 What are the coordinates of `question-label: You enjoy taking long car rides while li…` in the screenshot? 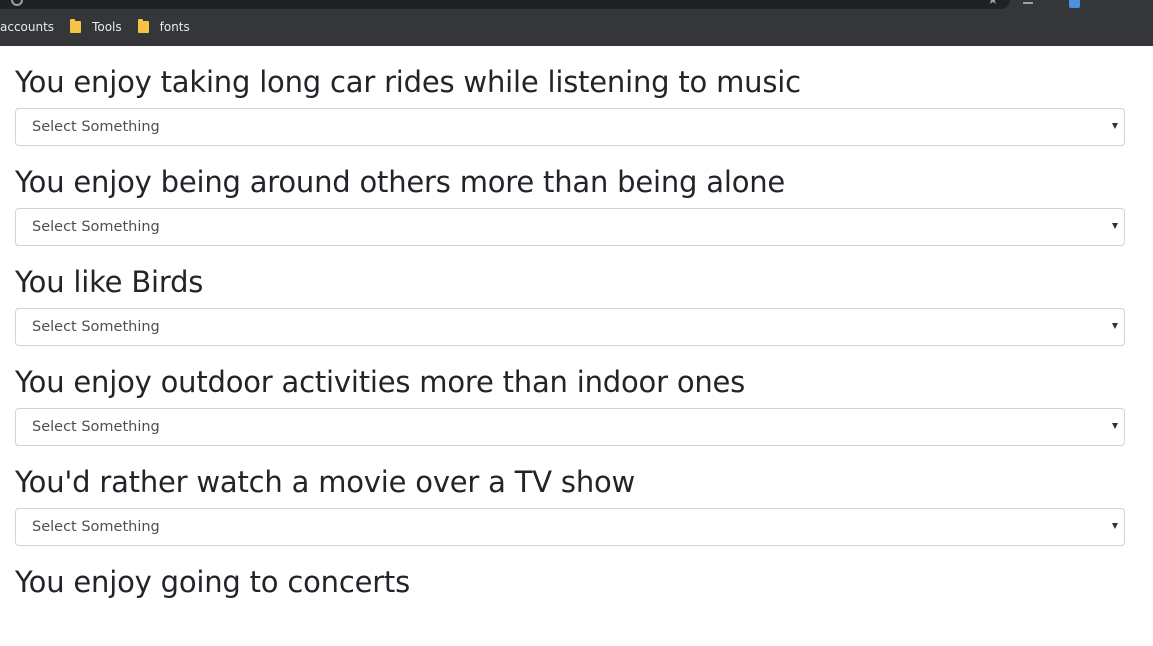 It's located at (408, 82).